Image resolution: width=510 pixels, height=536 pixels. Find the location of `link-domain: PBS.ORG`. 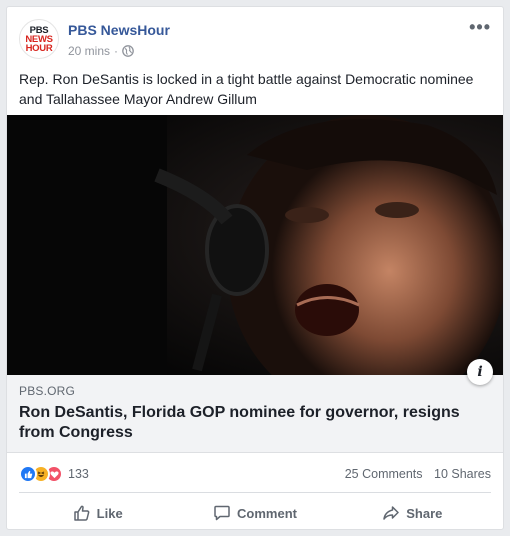

link-domain: PBS.ORG is located at coordinates (47, 391).